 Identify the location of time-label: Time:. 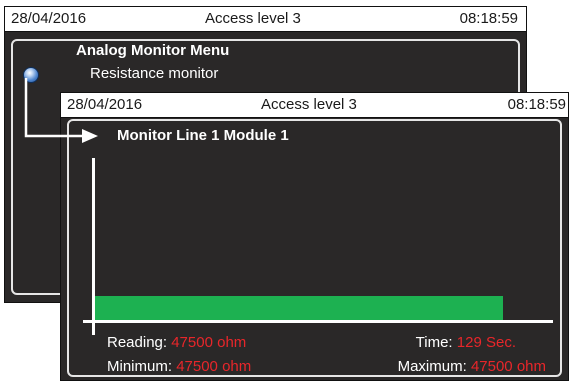
(434, 342).